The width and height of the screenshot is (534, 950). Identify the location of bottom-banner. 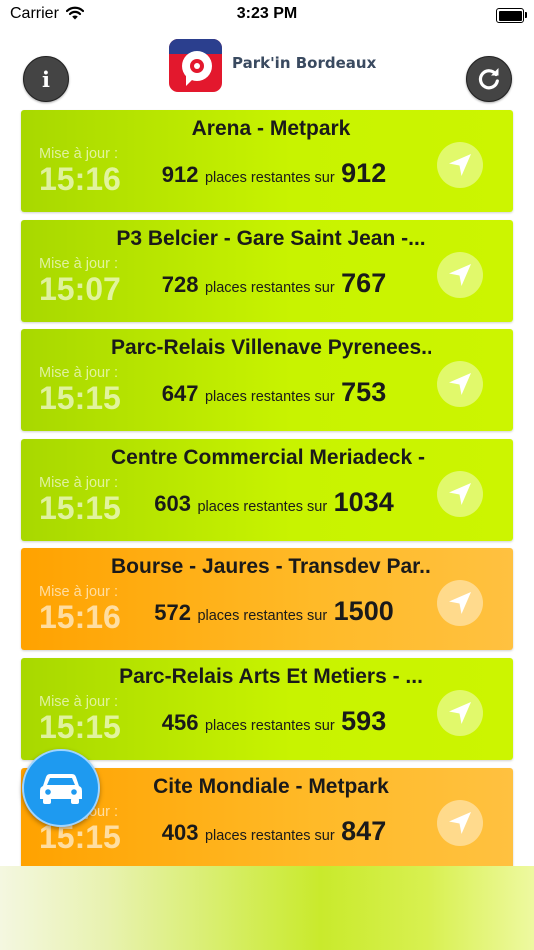
(267, 908).